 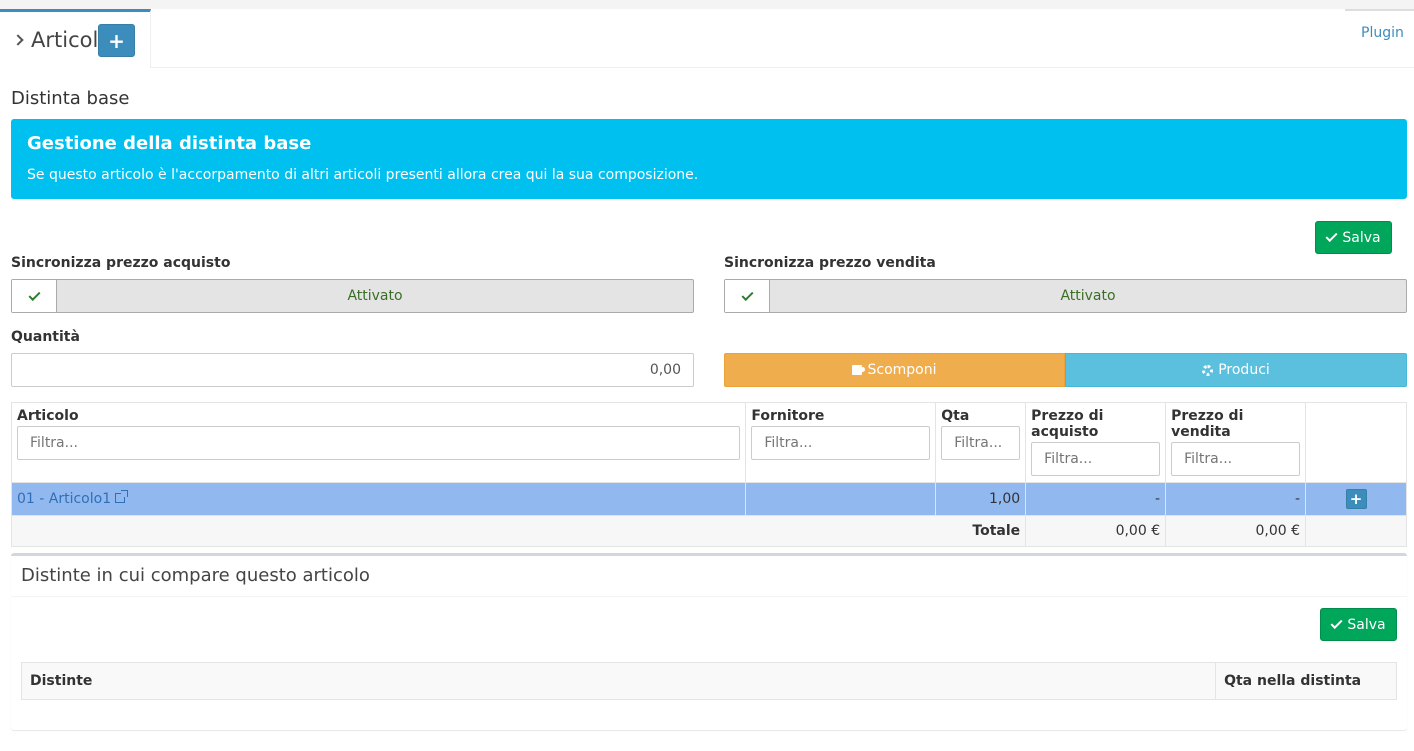 I want to click on cell-acquisto: -, so click(x=1096, y=499).